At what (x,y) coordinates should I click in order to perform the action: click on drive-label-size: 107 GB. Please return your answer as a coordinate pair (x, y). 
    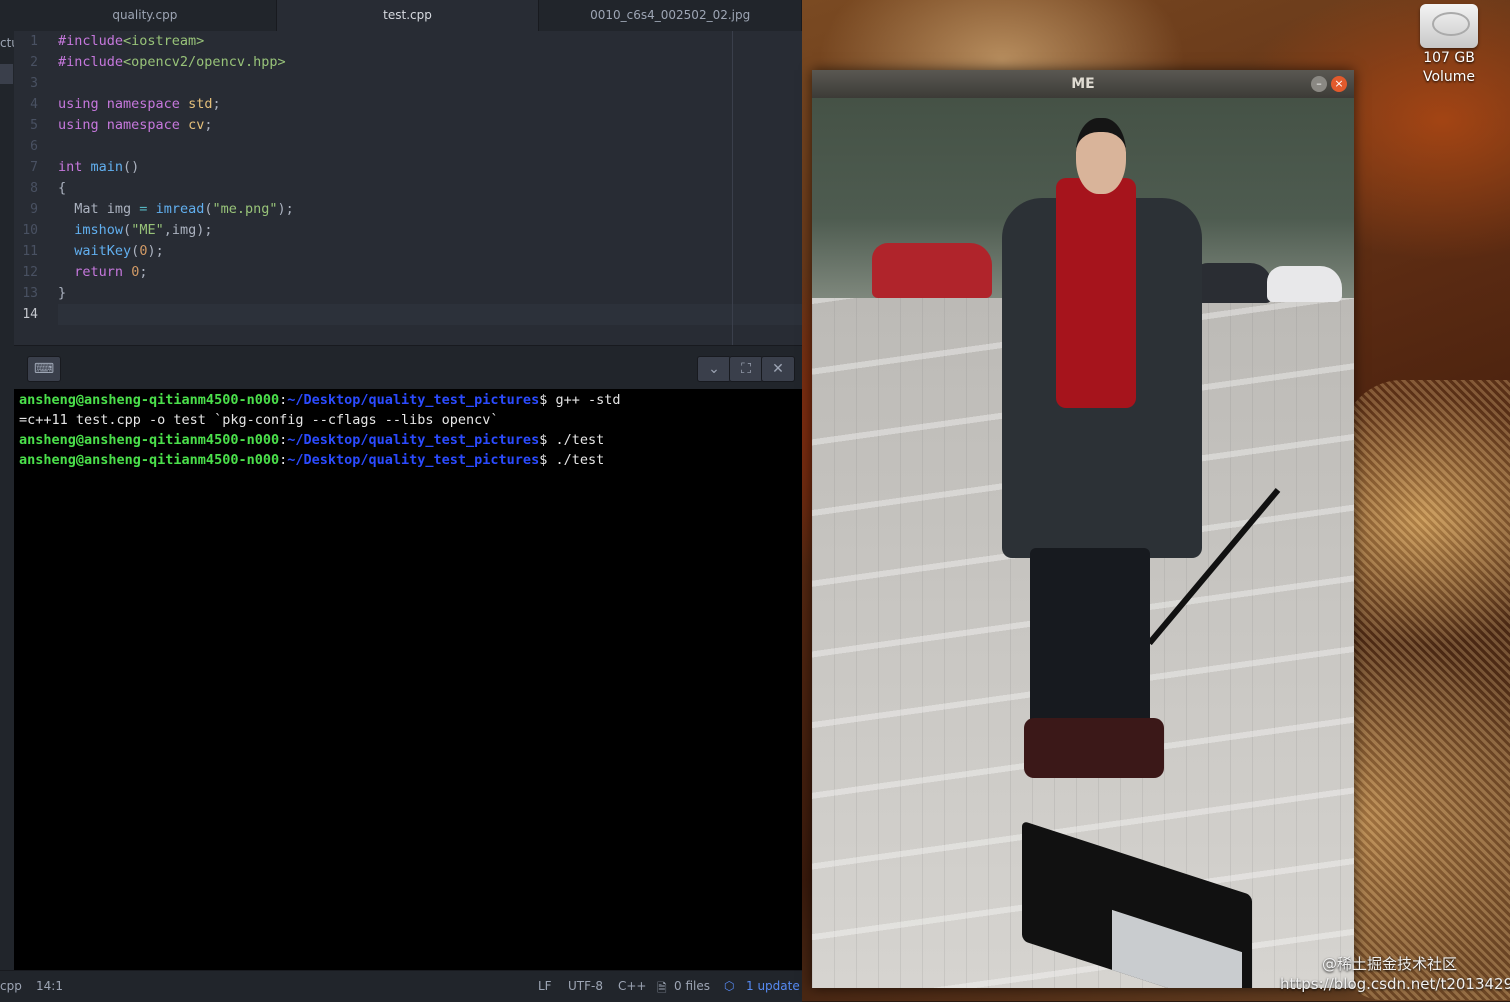
    Looking at the image, I should click on (1449, 58).